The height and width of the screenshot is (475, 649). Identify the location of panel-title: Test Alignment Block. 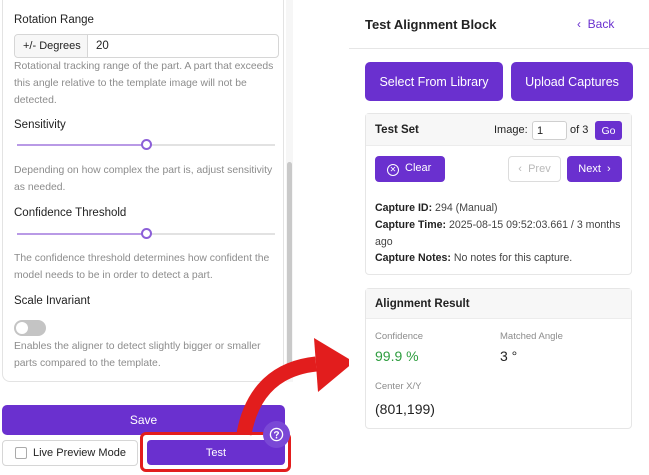
(431, 24).